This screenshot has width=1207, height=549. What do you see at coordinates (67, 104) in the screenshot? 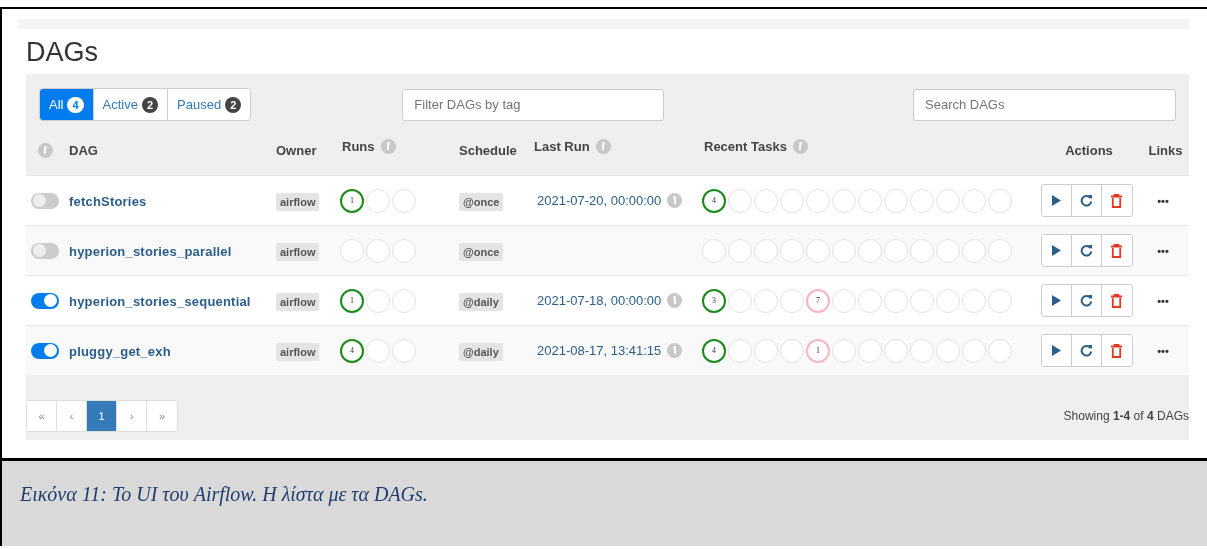
I see `filter-tab: All 4` at bounding box center [67, 104].